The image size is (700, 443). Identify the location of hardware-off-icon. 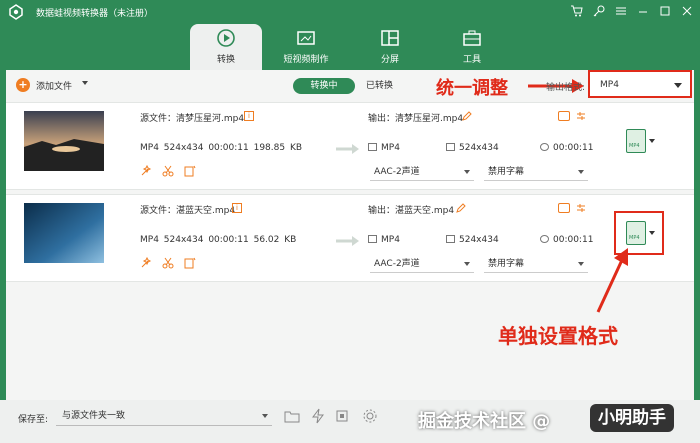
(342, 416).